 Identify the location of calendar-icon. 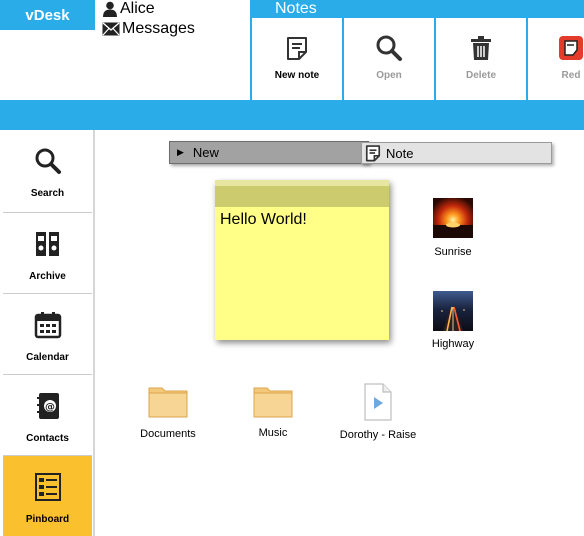
(47, 325).